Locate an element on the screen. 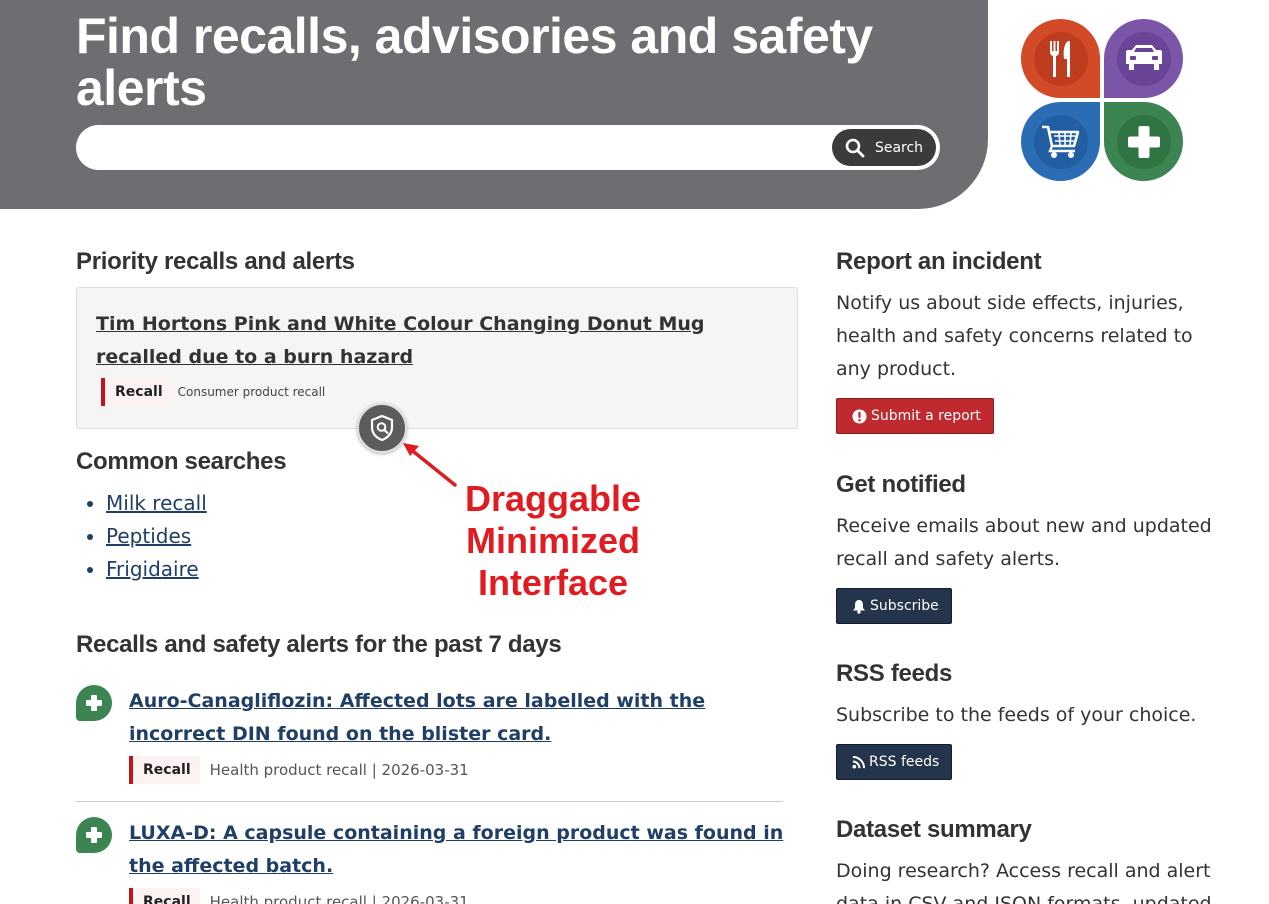 The height and width of the screenshot is (904, 1269). shield-search-icon is located at coordinates (382, 428).